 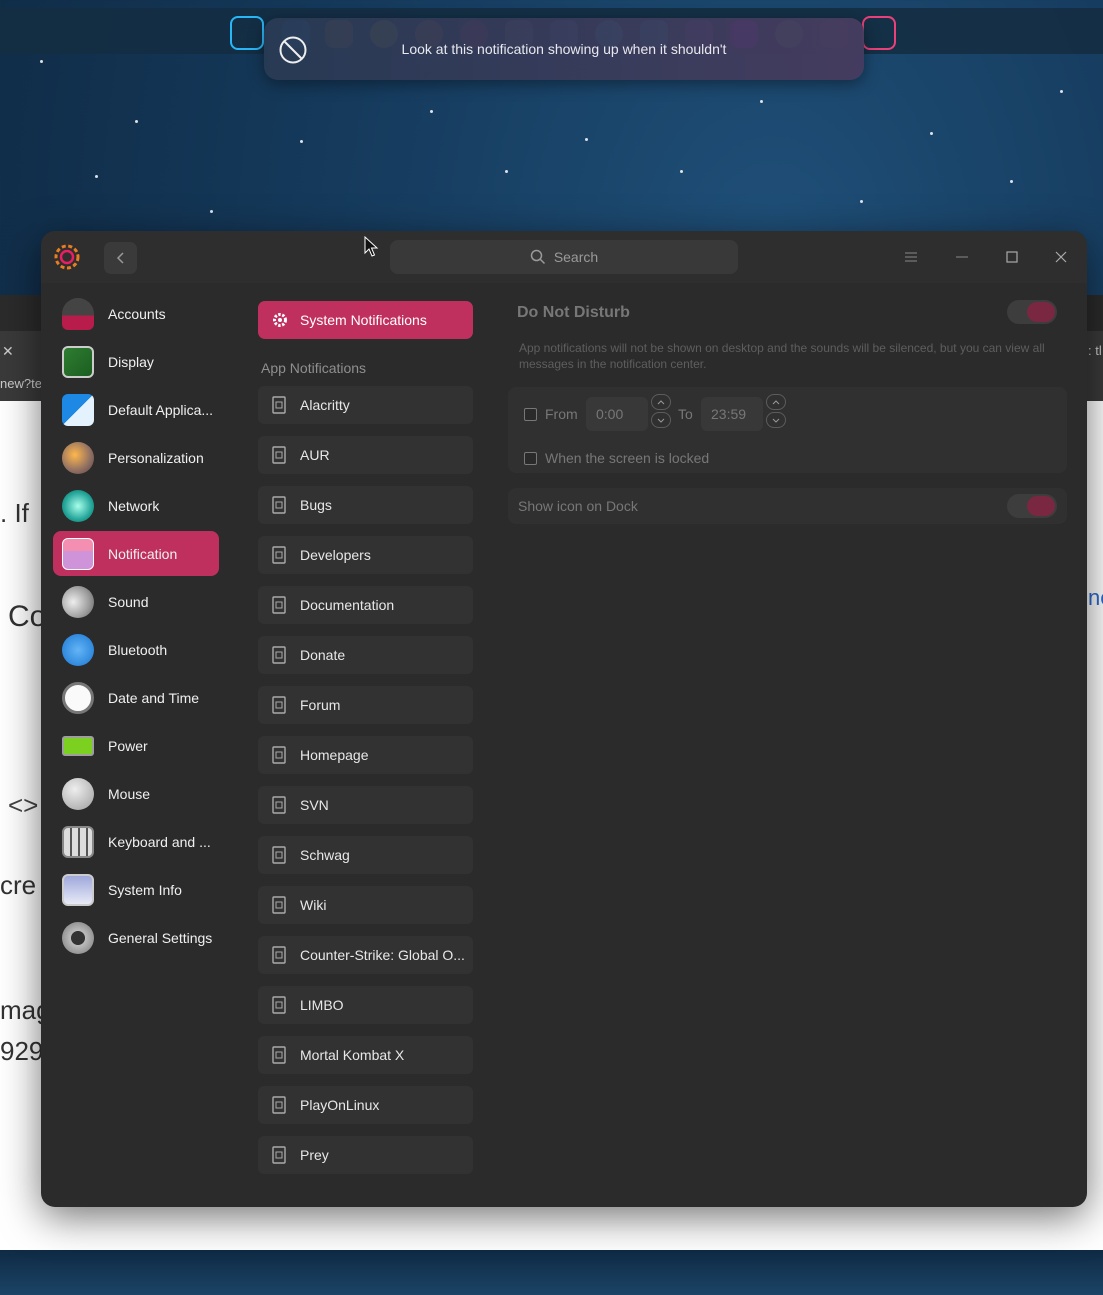 I want to click on system-notifications-label: System Notifications, so click(x=363, y=320).